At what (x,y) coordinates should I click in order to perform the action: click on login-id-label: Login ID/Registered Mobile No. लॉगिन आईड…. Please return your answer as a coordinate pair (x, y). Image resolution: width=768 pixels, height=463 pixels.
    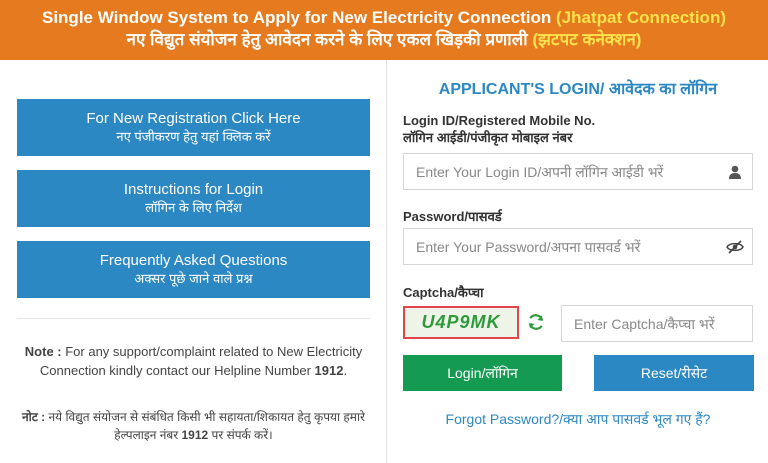
    Looking at the image, I should click on (499, 129).